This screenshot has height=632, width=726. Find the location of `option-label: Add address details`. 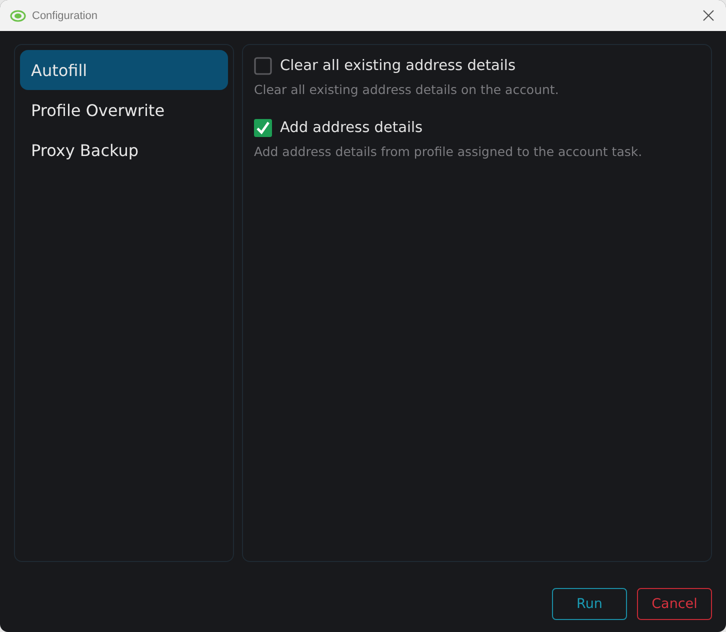

option-label: Add address details is located at coordinates (351, 128).